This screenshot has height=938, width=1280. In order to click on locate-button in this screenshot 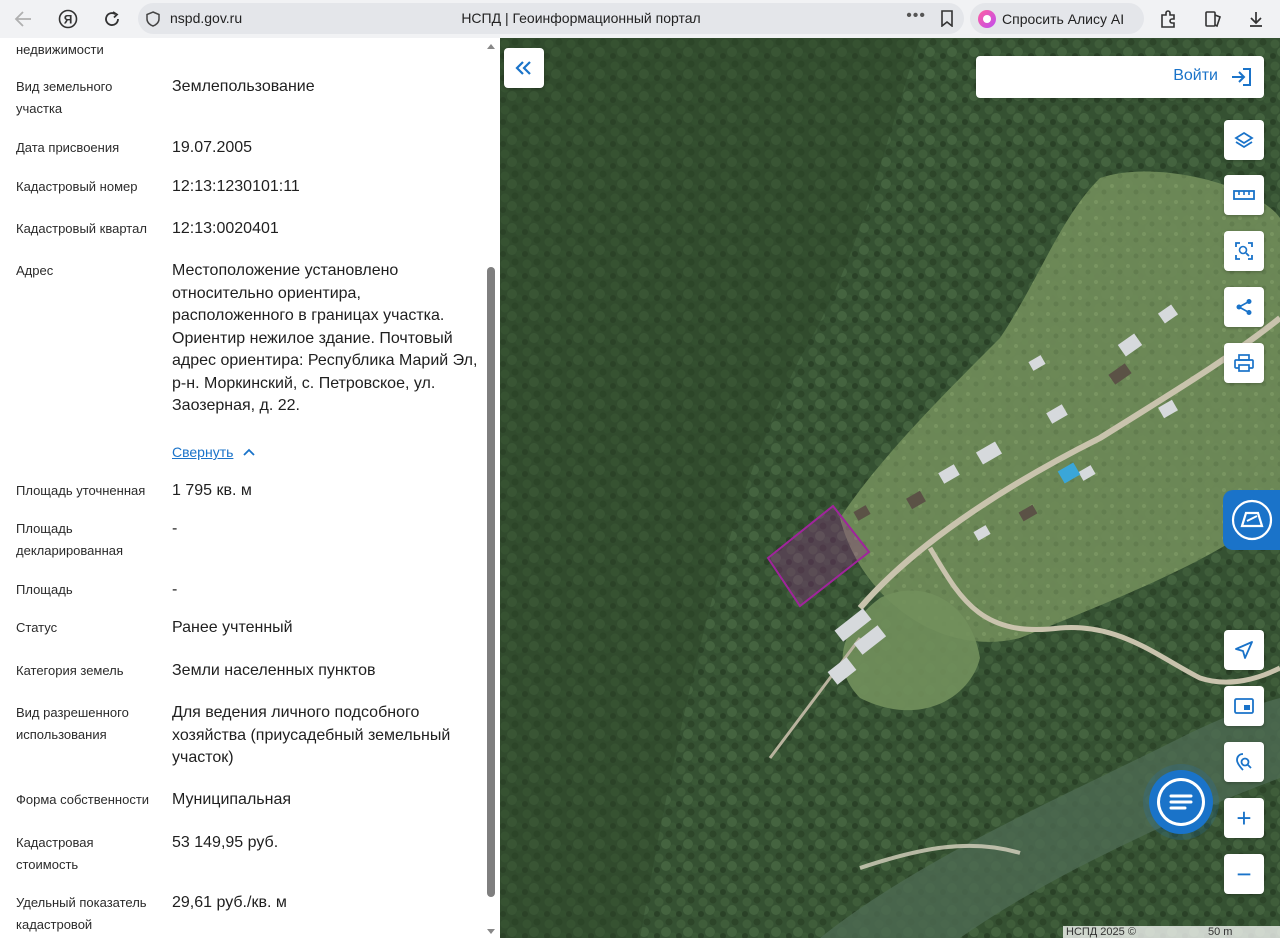, I will do `click(1244, 650)`.